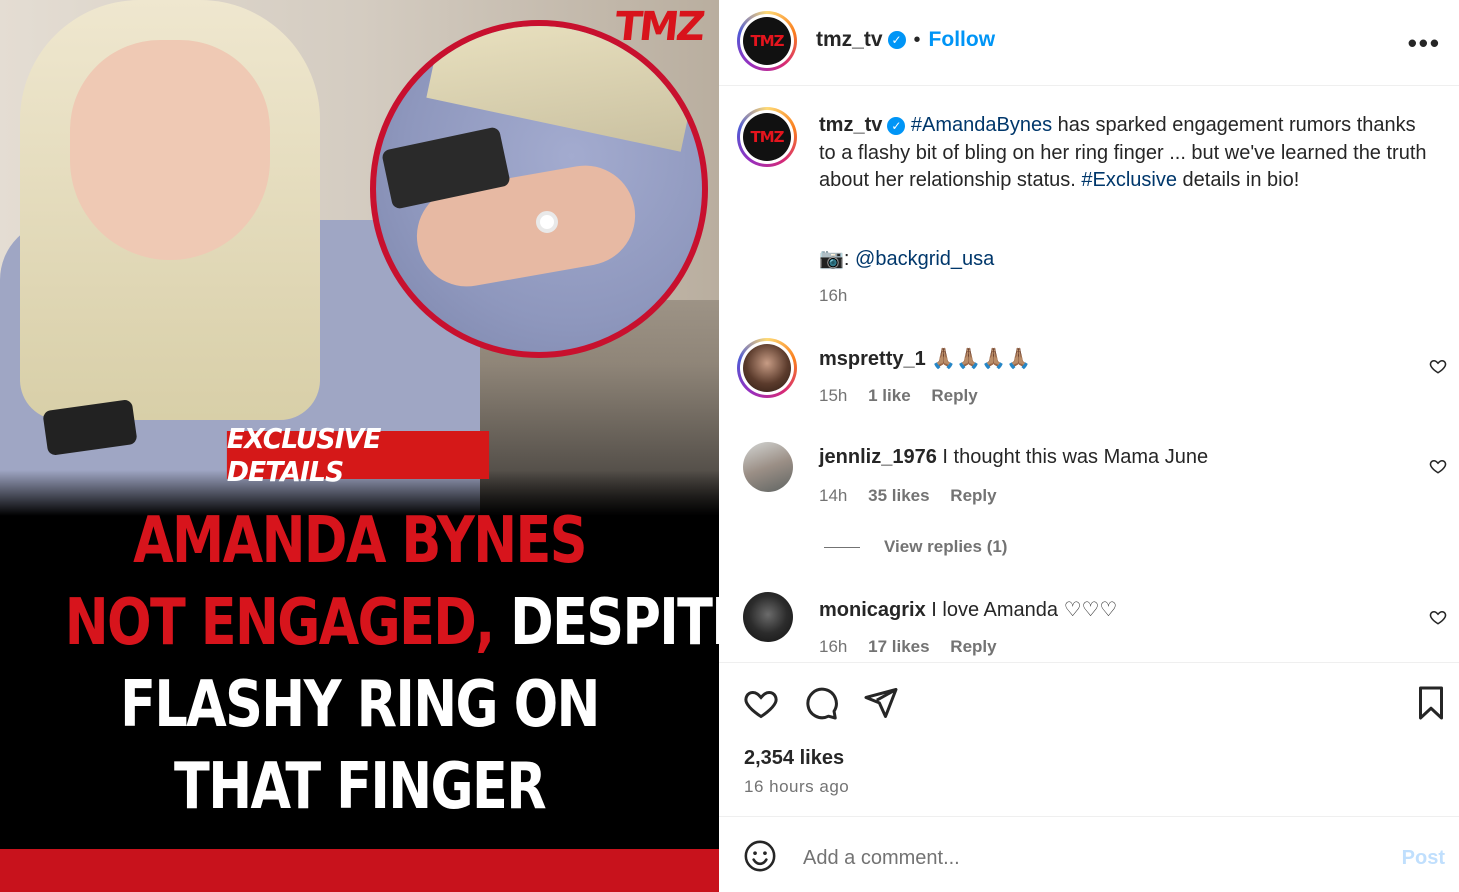 The width and height of the screenshot is (1459, 892). I want to click on follow-button: Follow, so click(962, 40).